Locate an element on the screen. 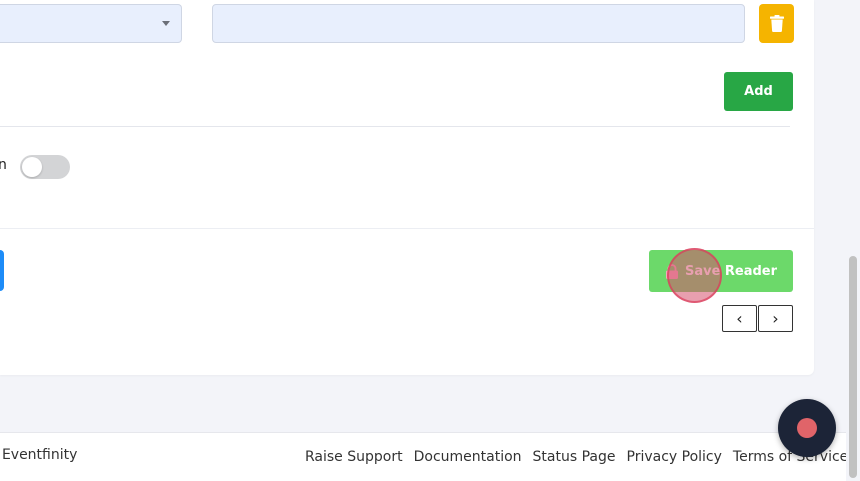 This screenshot has height=481, width=860. scrollbar-thumb is located at coordinates (853, 367).